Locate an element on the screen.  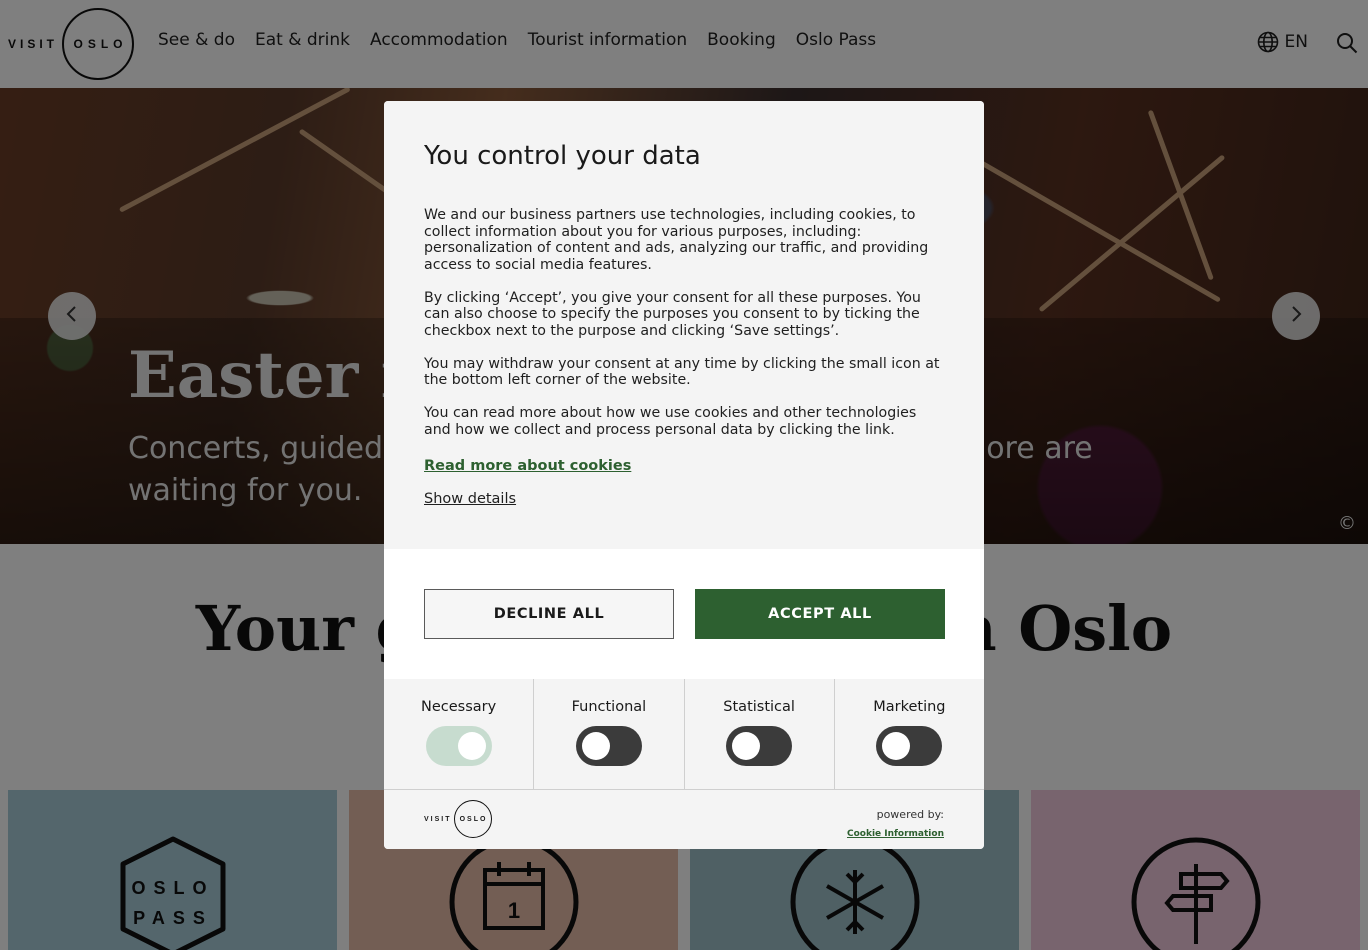
necessary-toggle is located at coordinates (458, 746).